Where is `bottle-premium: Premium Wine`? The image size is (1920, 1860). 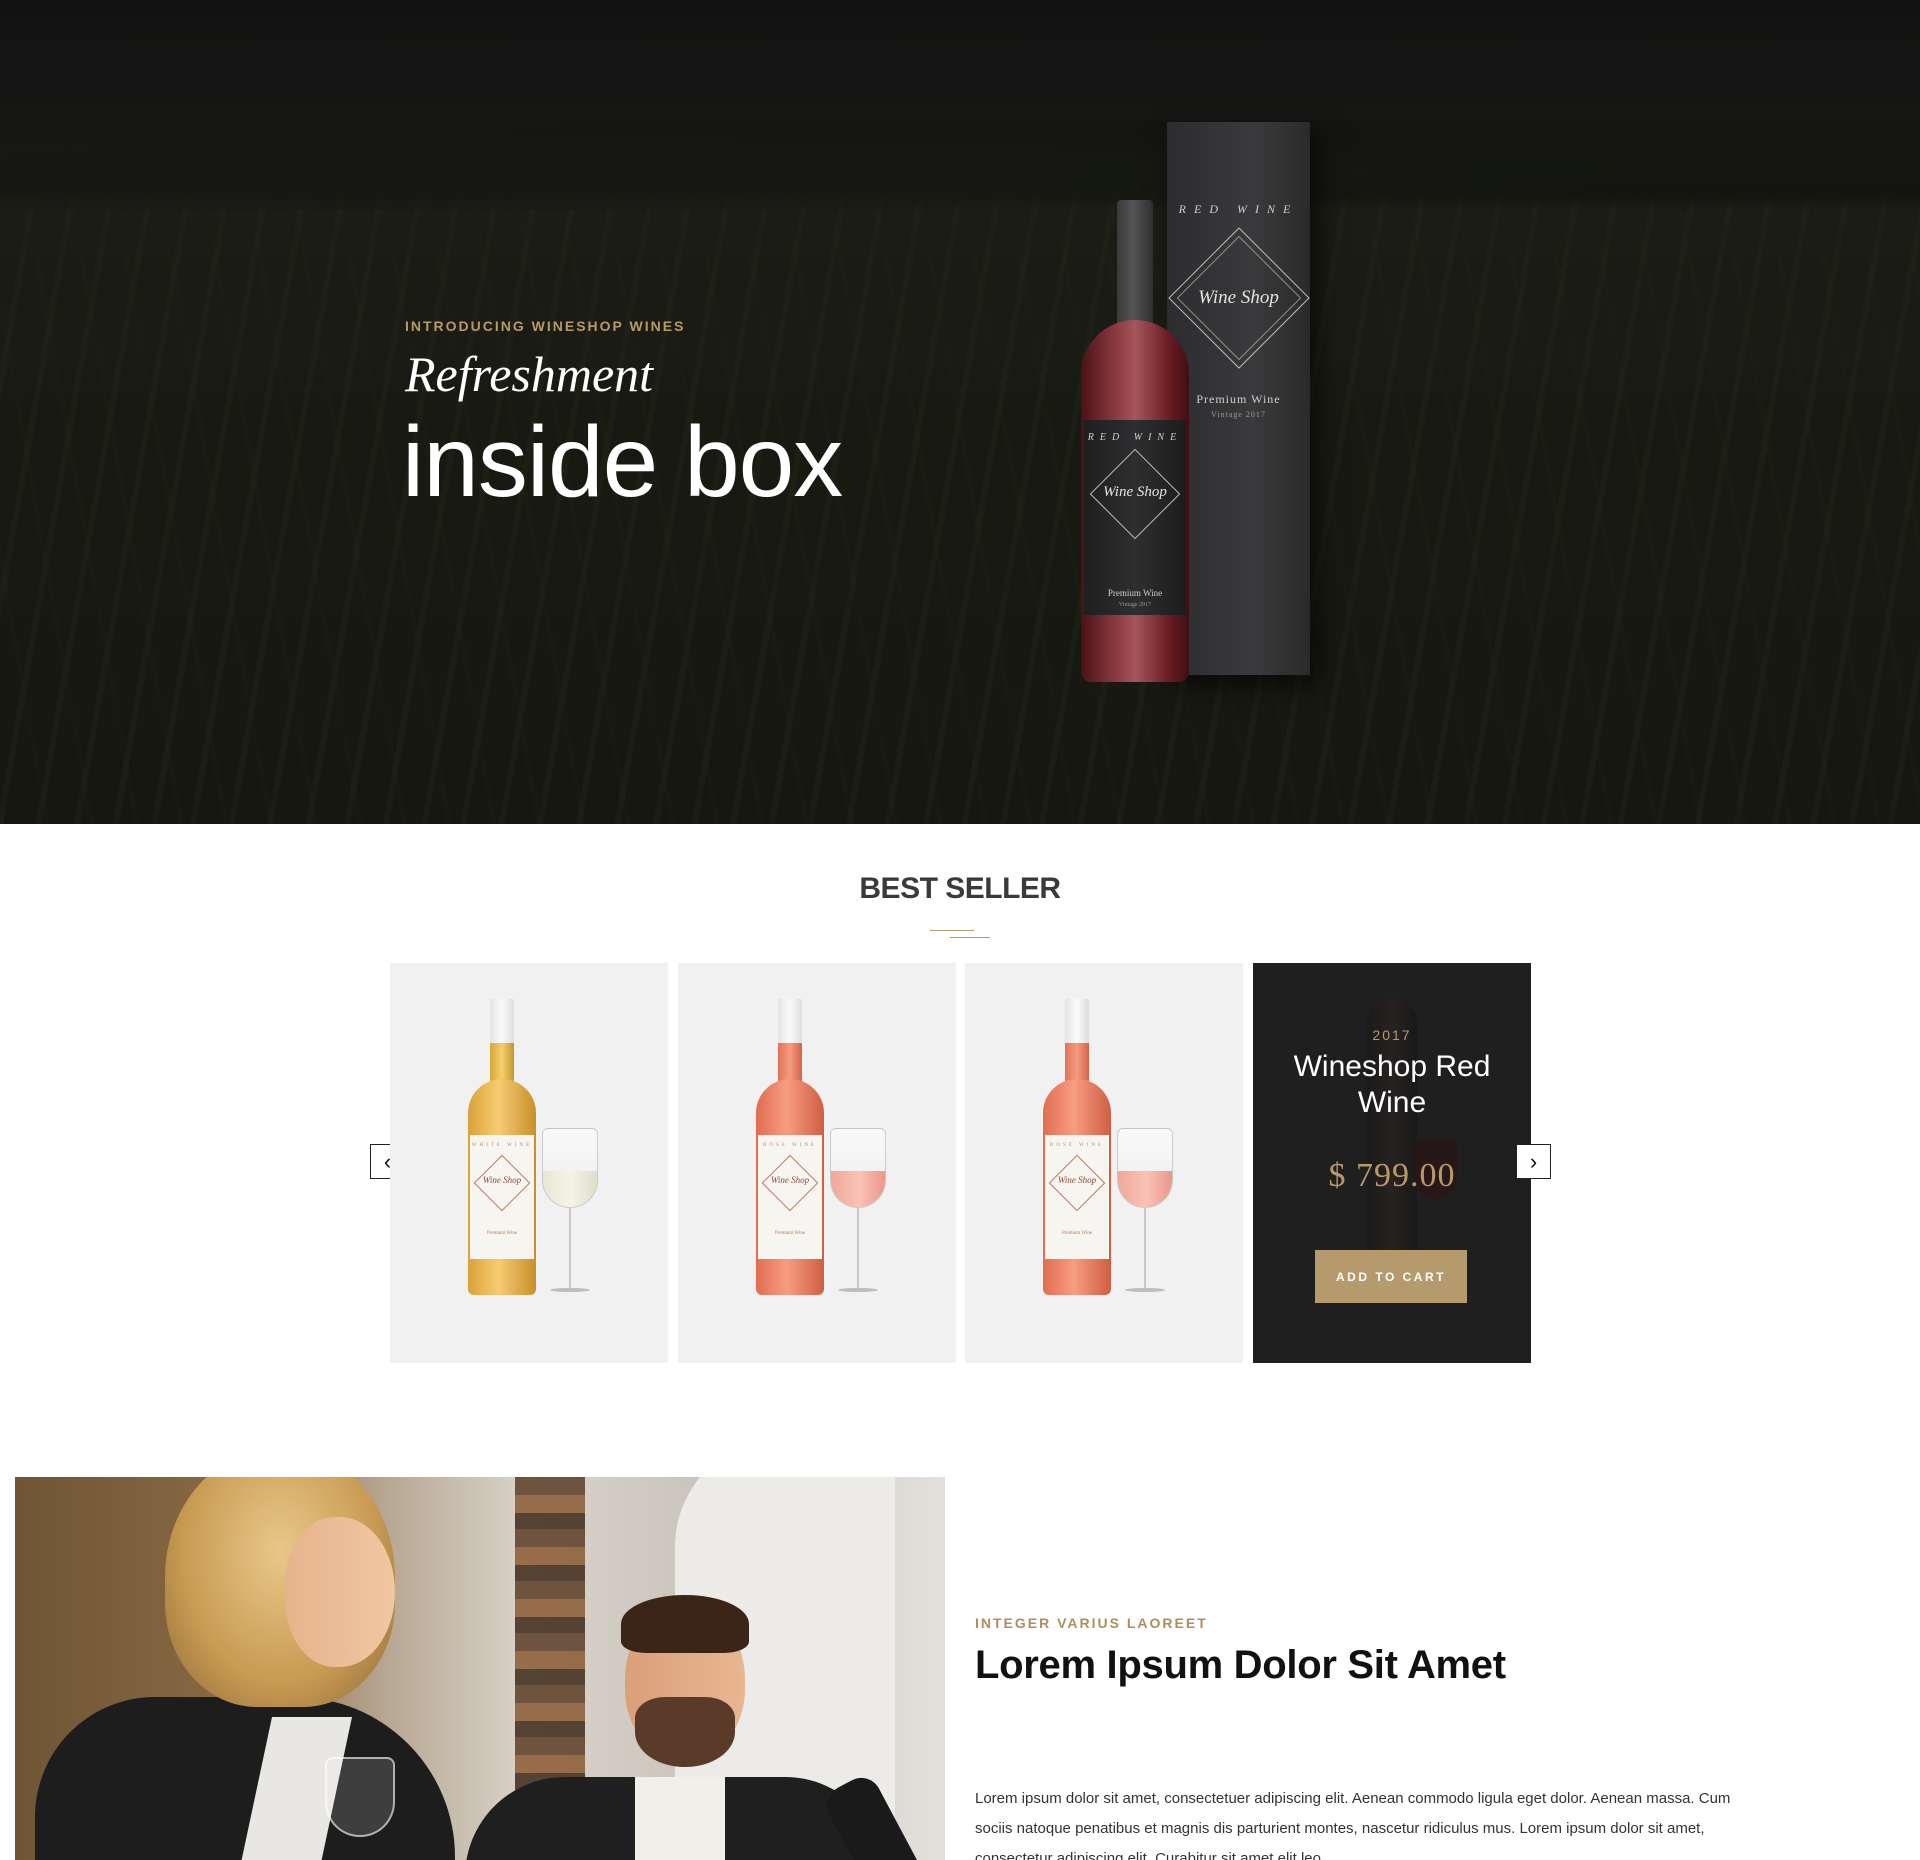 bottle-premium: Premium Wine is located at coordinates (1135, 593).